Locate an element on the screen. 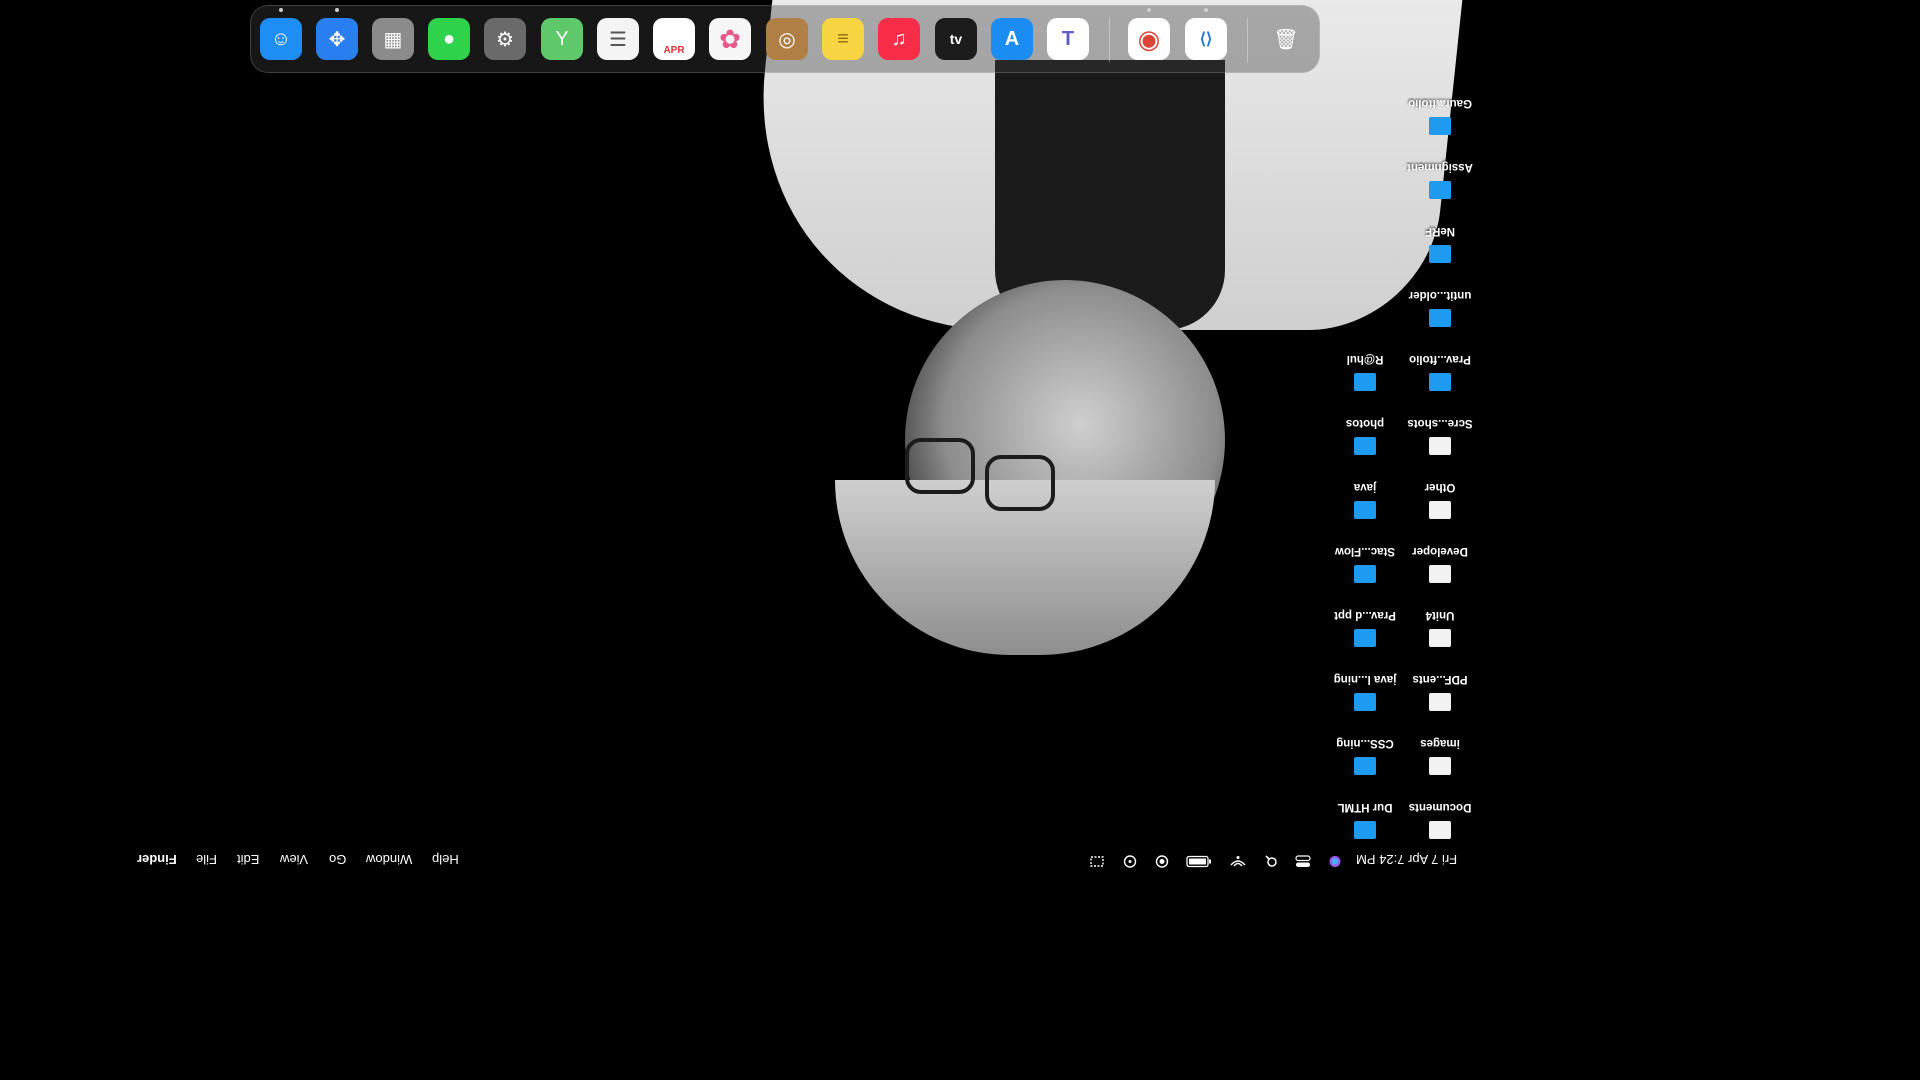 This screenshot has height=1080, width=1920. desktop-item: images is located at coordinates (1440, 767).